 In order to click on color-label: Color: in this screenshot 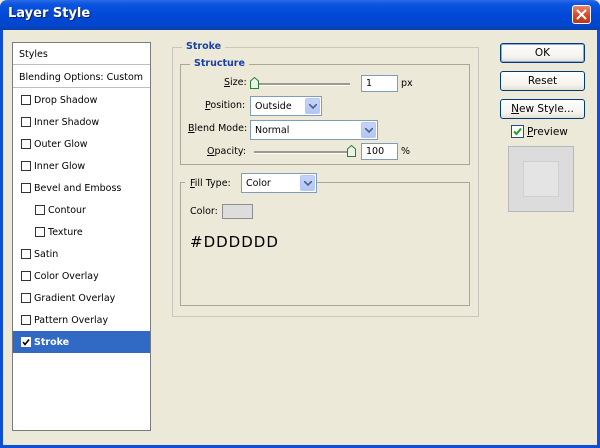, I will do `click(204, 211)`.